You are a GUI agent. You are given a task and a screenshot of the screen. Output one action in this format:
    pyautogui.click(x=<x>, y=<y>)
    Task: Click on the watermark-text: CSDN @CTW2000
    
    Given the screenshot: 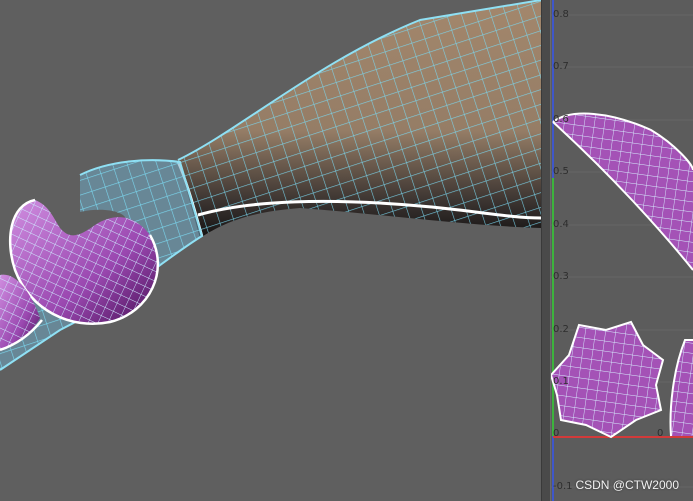 What is the action you would take?
    pyautogui.click(x=627, y=485)
    